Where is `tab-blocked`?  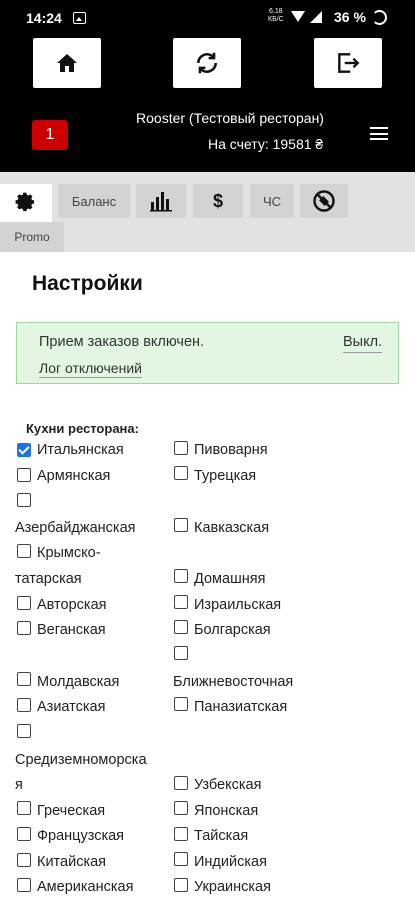 tab-blocked is located at coordinates (324, 201).